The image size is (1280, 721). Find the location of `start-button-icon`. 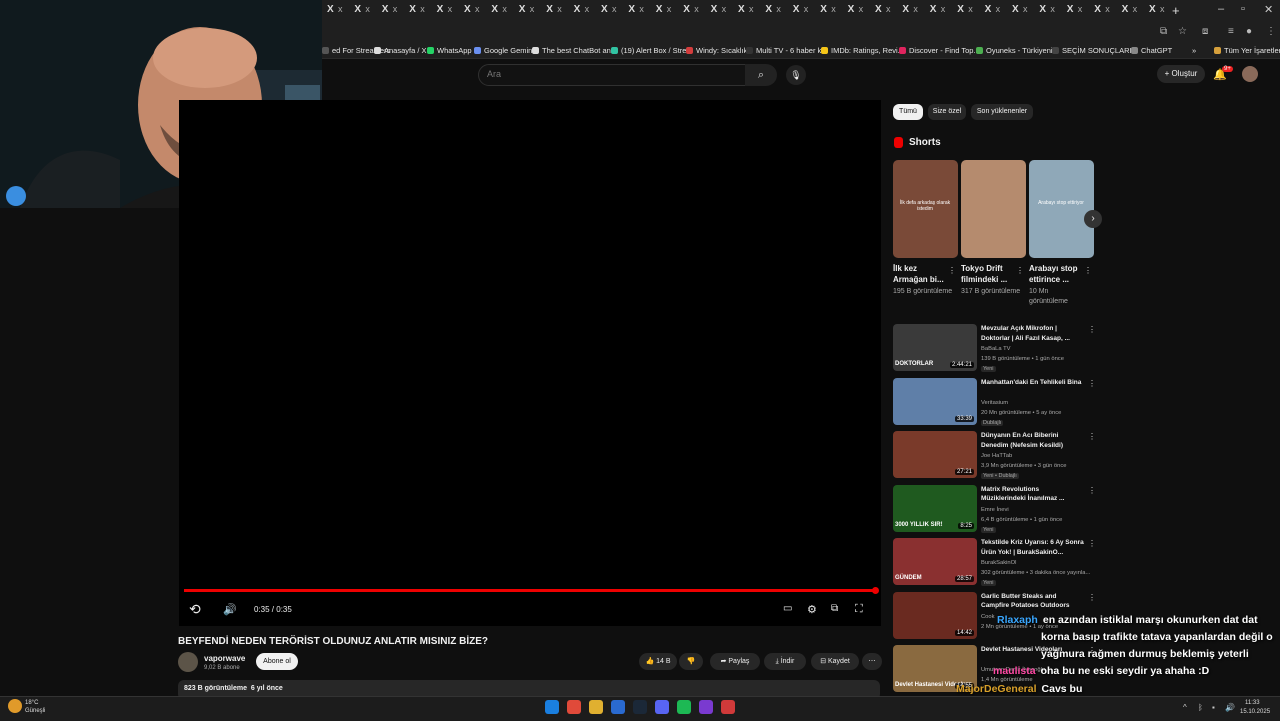

start-button-icon is located at coordinates (552, 707).